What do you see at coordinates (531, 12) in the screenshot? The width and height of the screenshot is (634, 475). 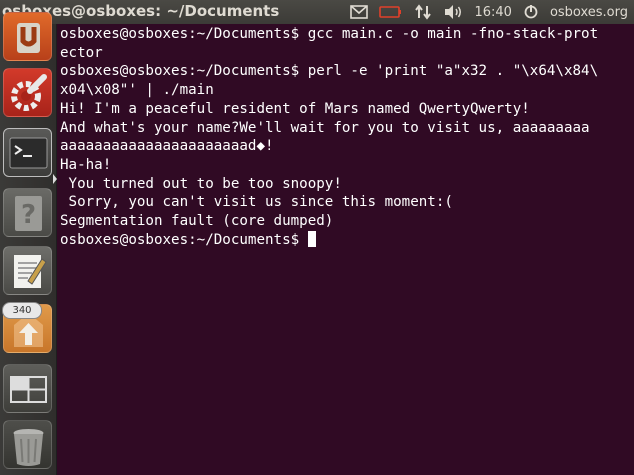 I see `power-gear-icon` at bounding box center [531, 12].